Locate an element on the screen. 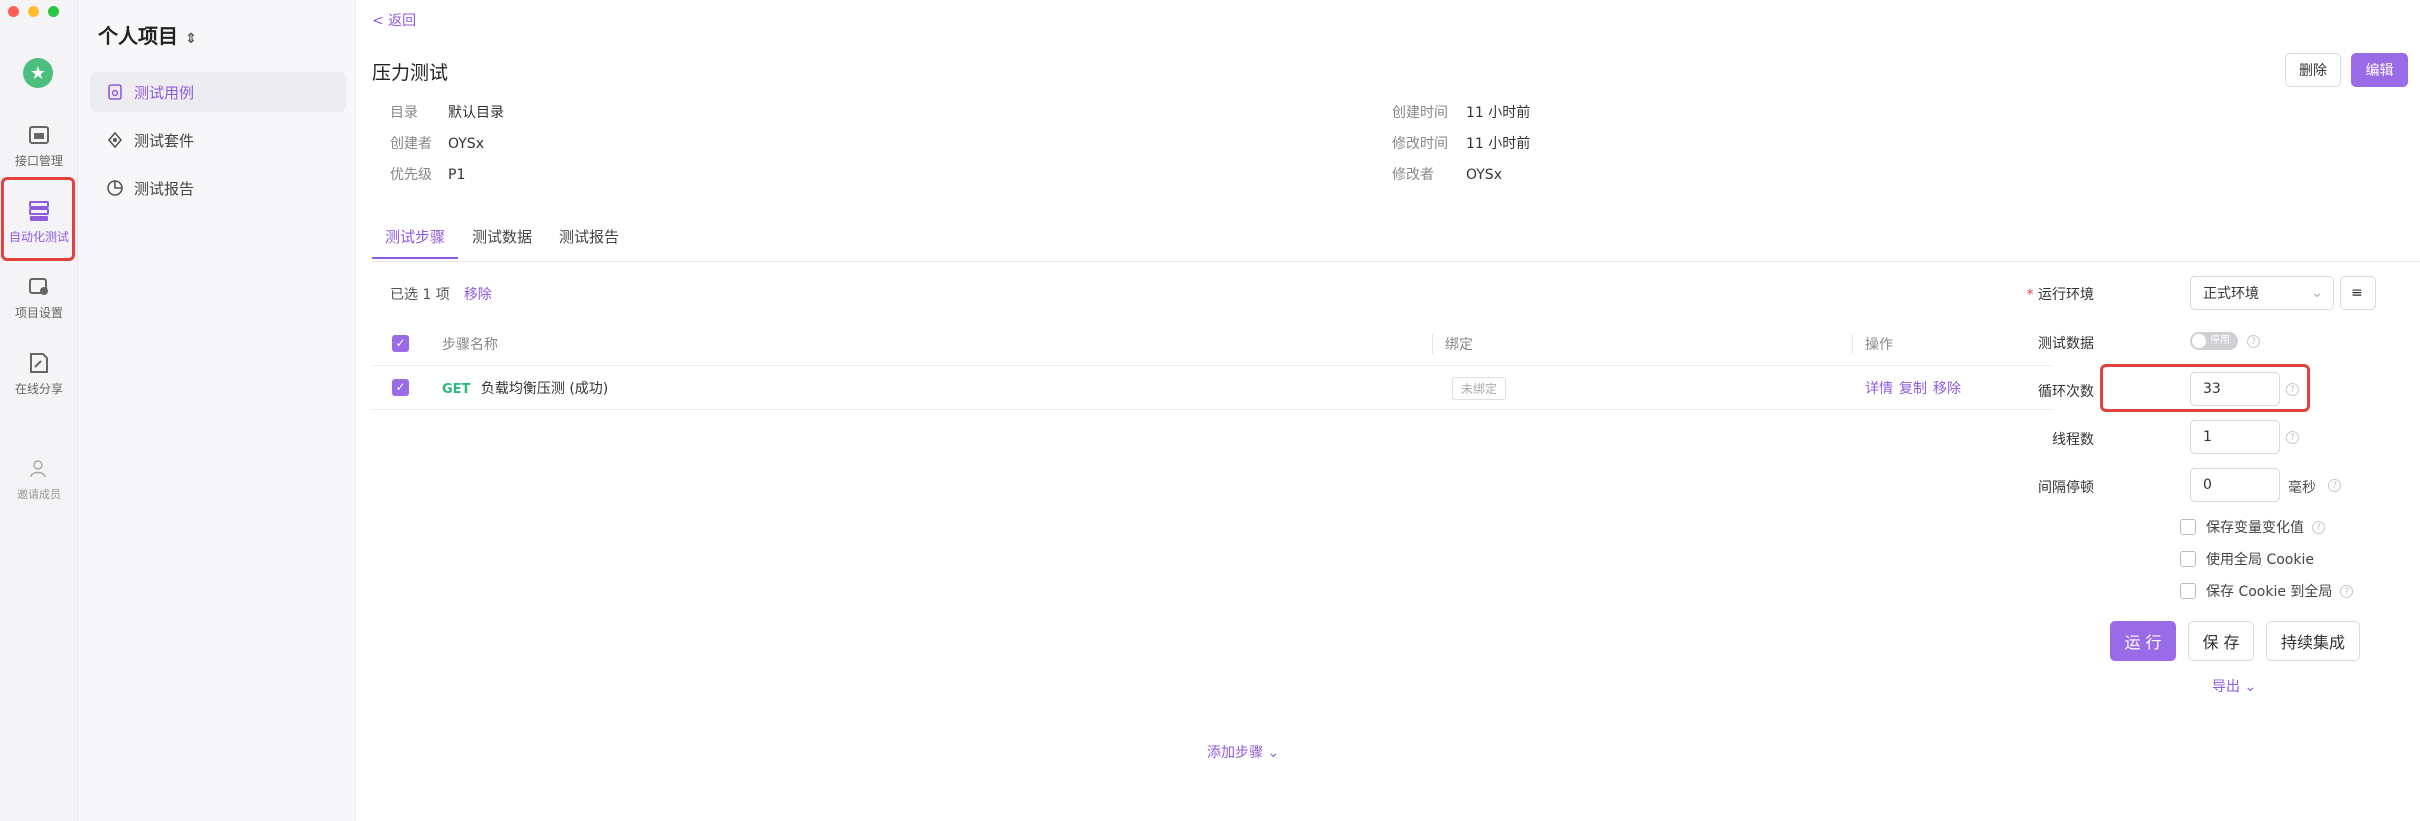  threads-input: 1 is located at coordinates (2235, 437).